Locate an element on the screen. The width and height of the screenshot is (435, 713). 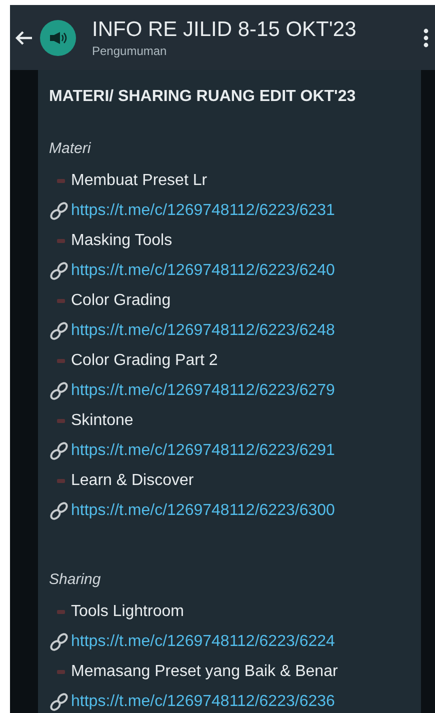
item-label: Masking Tools is located at coordinates (121, 241).